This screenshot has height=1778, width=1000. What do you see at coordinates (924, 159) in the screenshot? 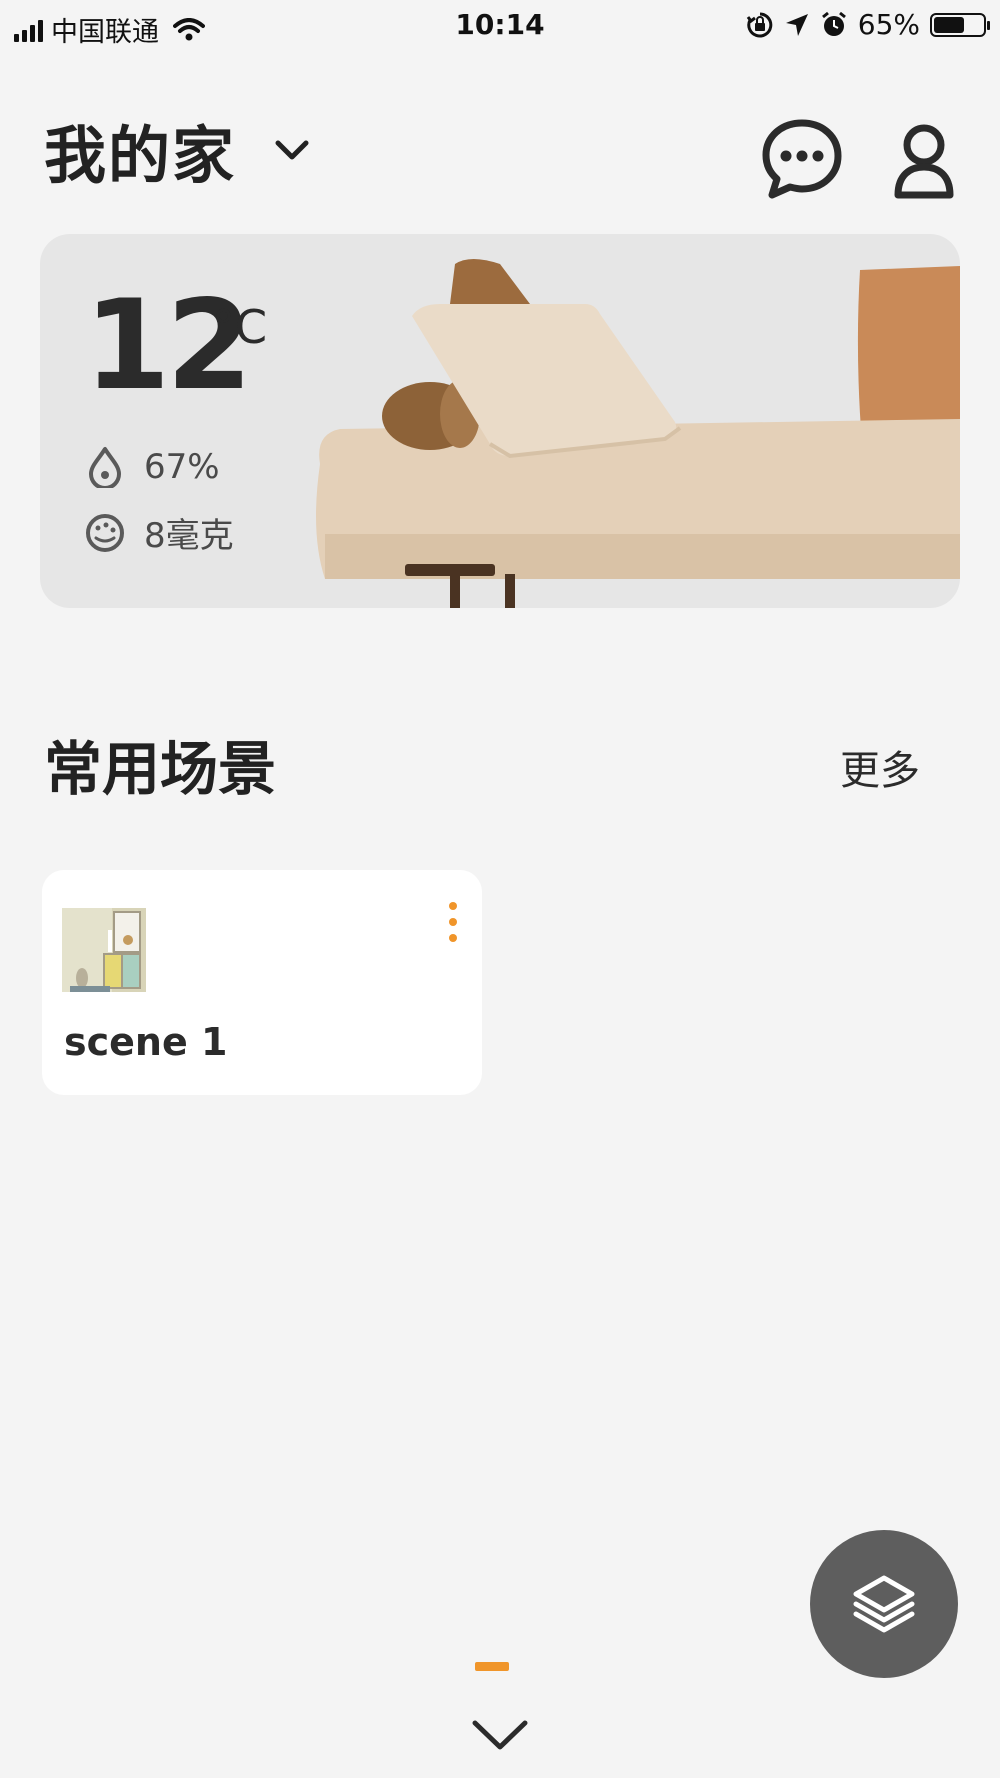
I see `user-icon` at bounding box center [924, 159].